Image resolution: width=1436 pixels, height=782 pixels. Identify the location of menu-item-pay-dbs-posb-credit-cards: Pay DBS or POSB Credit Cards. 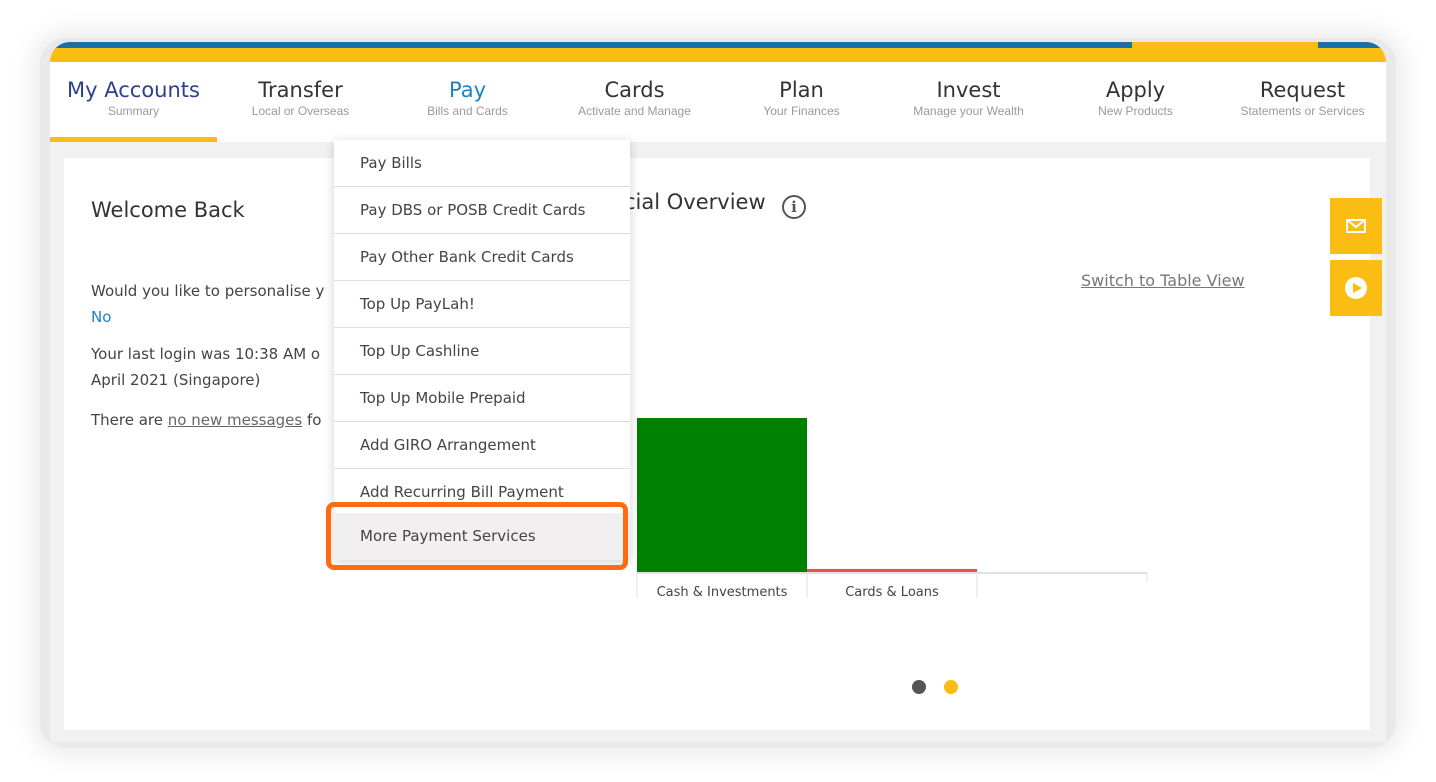
(482, 210).